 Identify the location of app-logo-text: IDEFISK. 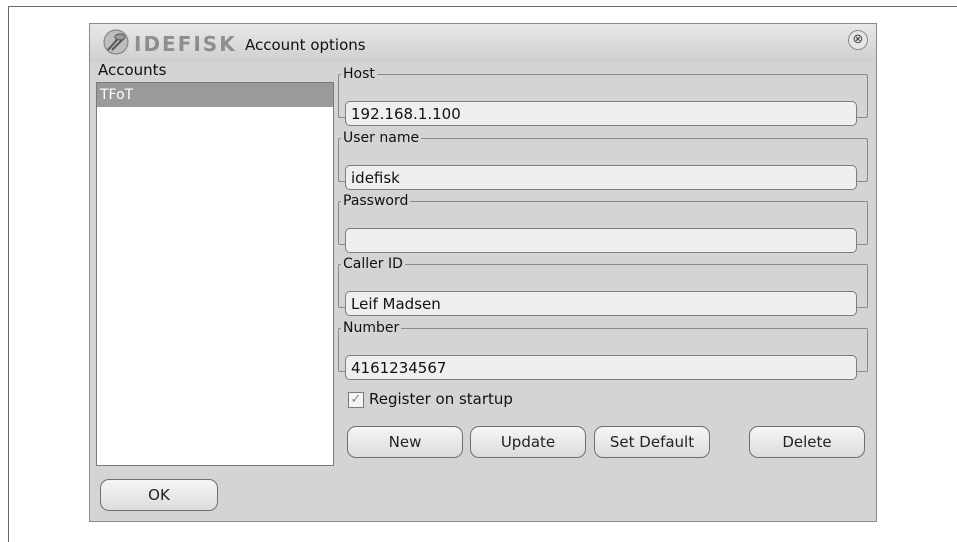
(185, 44).